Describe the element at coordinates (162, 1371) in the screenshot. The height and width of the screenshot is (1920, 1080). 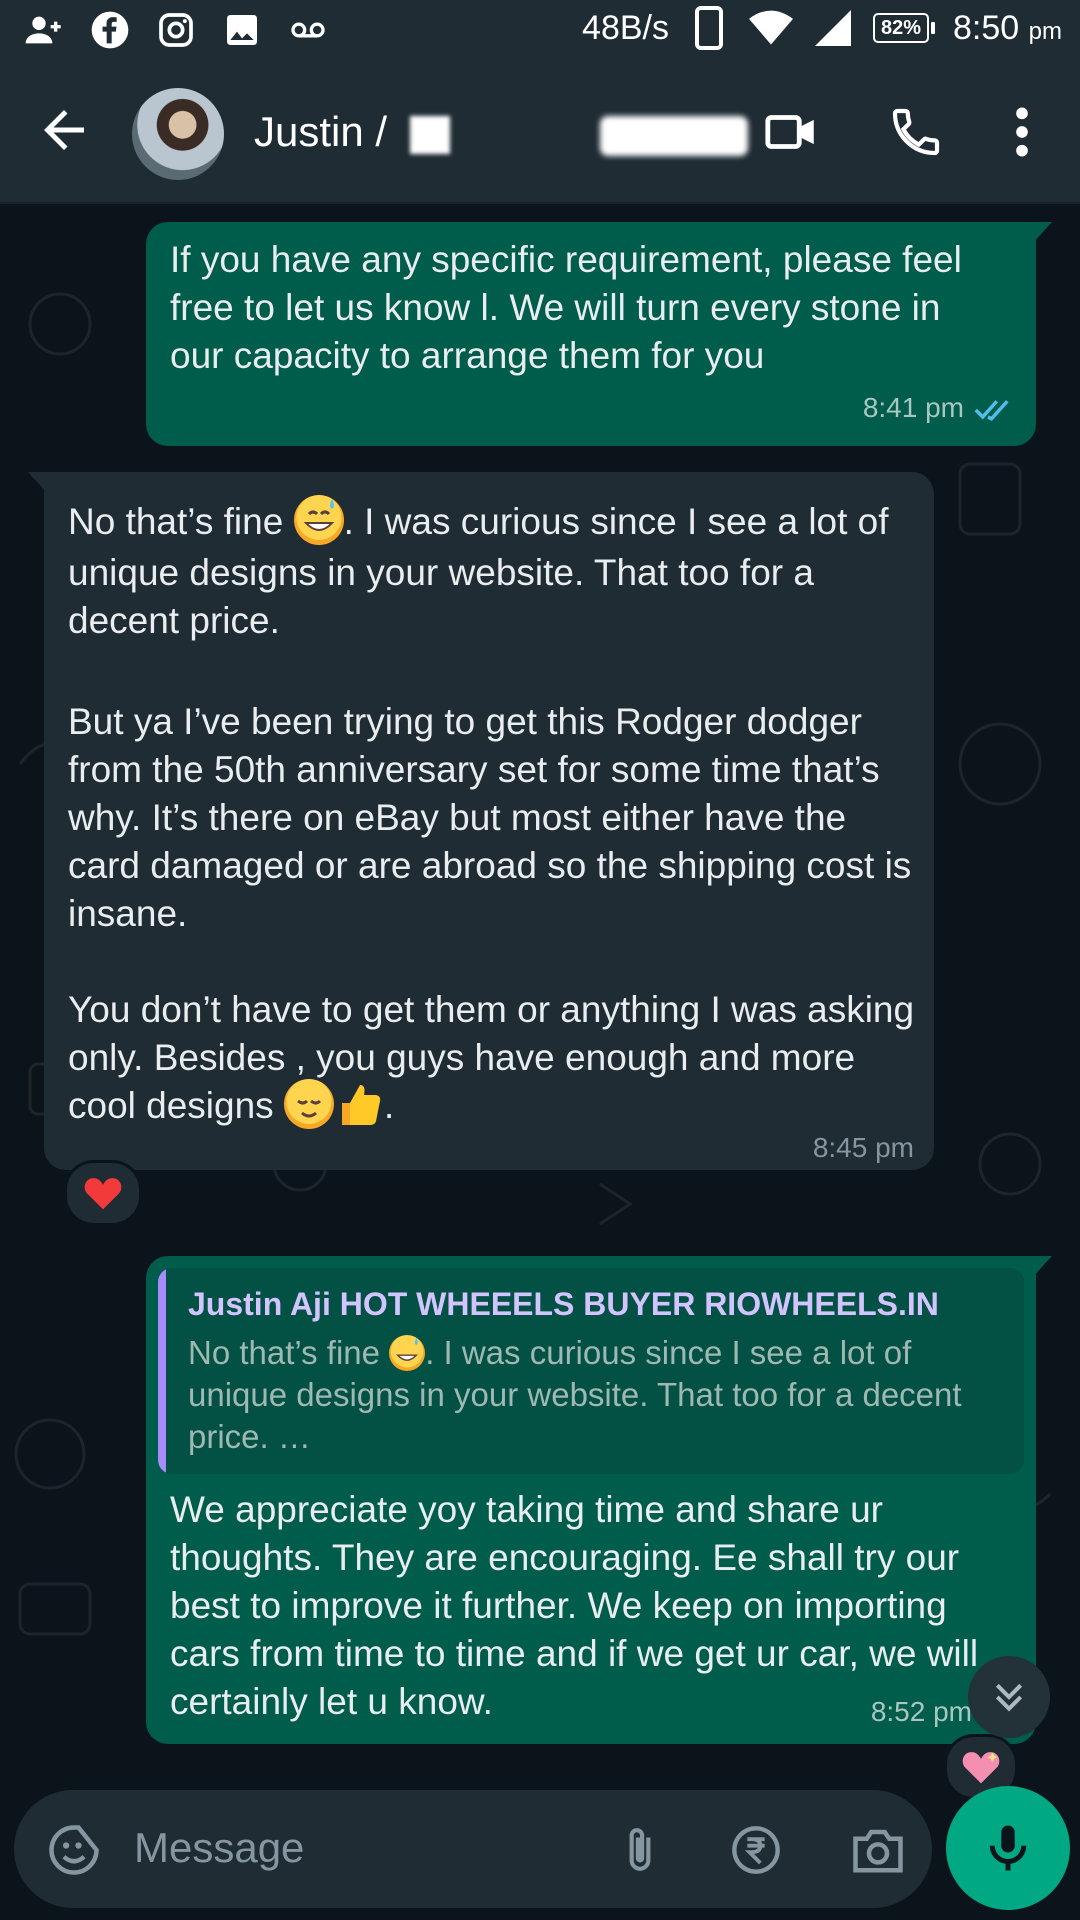
I see `quote-accent-bar` at that location.